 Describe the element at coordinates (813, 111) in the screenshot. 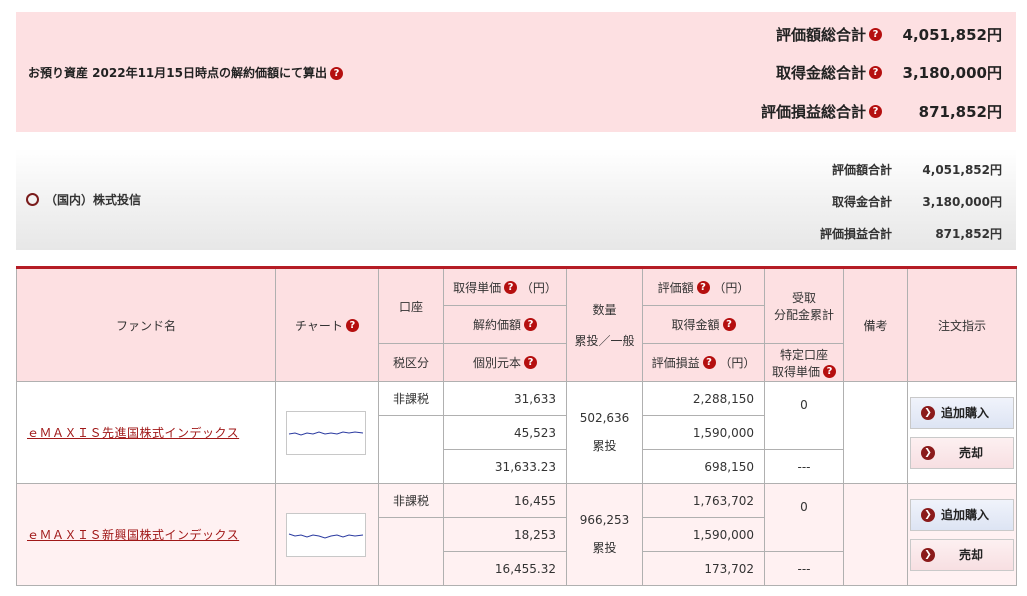

I see `total-pl-label: 評価損益総合計` at that location.